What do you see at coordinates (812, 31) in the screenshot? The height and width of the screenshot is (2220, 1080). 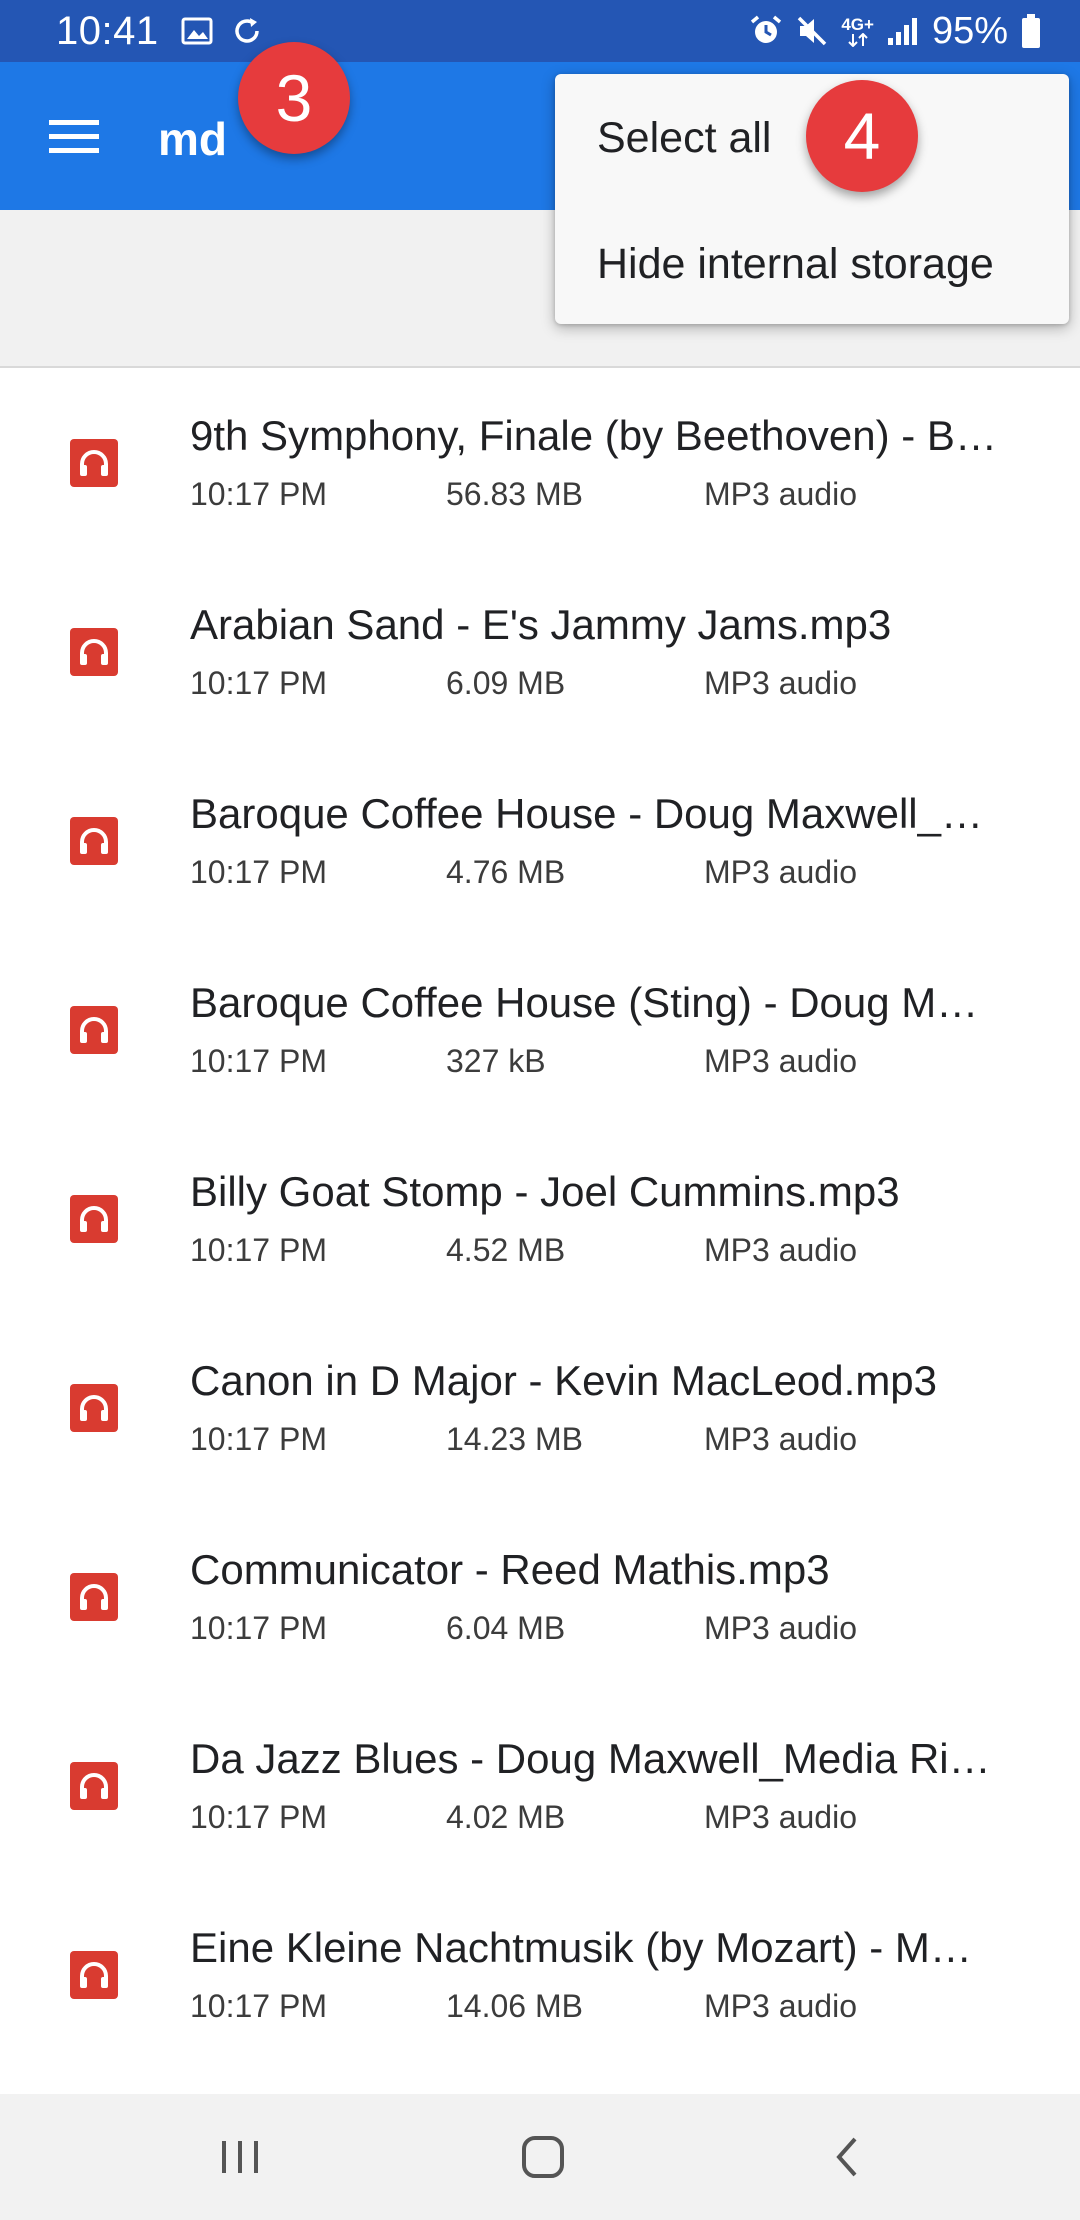 I see `mute-icon` at bounding box center [812, 31].